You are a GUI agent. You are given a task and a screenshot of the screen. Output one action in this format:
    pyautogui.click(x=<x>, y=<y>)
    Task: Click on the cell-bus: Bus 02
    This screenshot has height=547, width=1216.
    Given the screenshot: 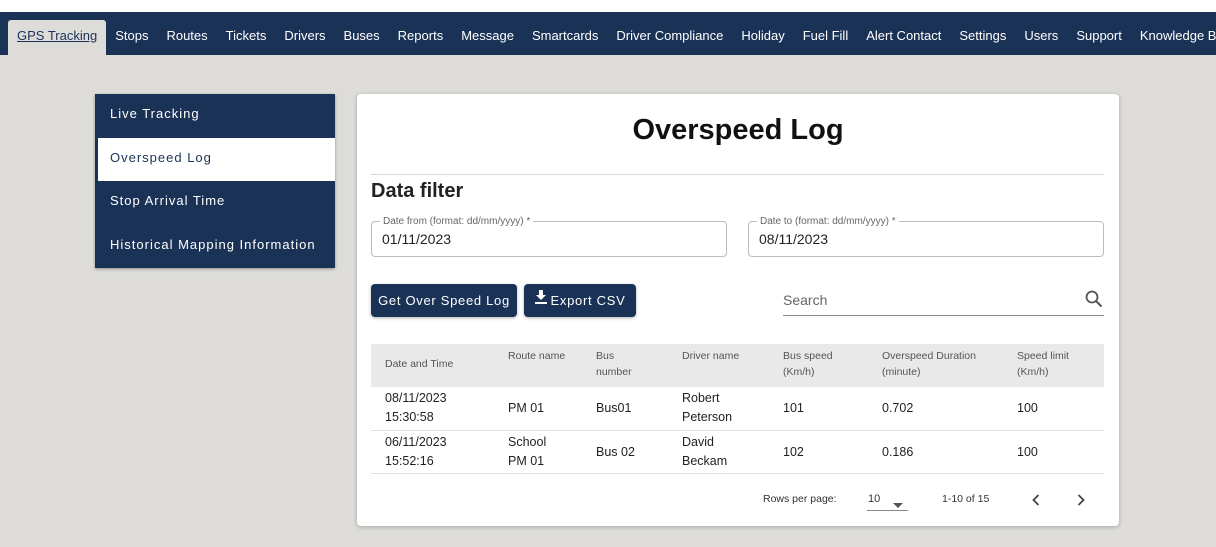 What is the action you would take?
    pyautogui.click(x=615, y=451)
    